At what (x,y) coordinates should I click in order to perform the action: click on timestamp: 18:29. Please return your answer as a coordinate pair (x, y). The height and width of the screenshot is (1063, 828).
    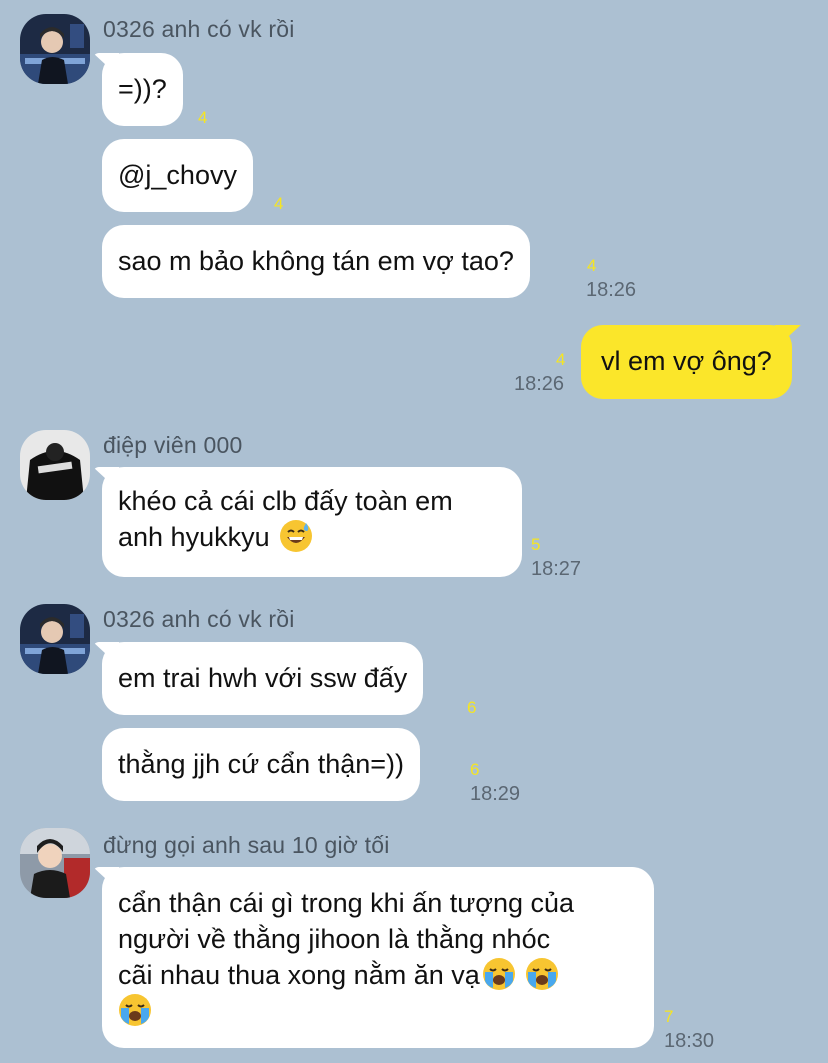
    Looking at the image, I should click on (495, 794).